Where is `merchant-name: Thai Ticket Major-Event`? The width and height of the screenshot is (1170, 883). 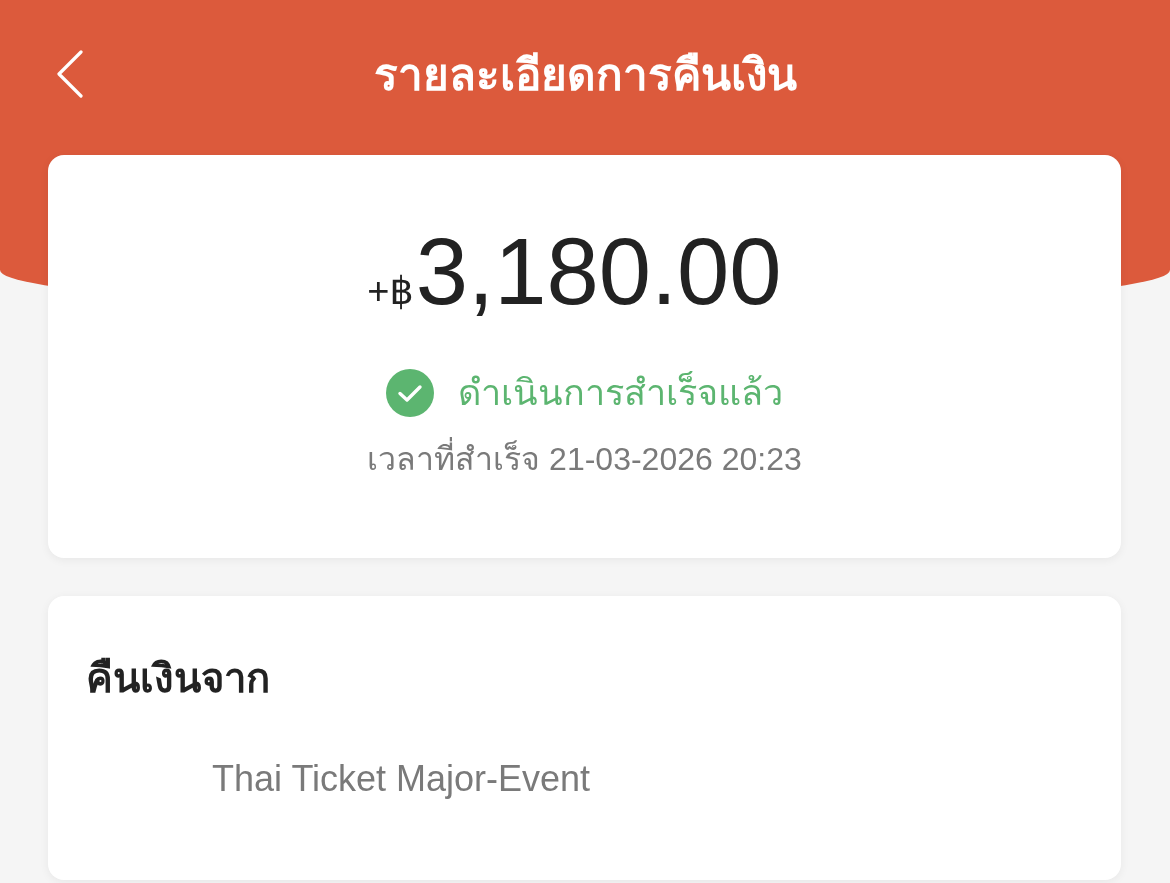 merchant-name: Thai Ticket Major-Event is located at coordinates (401, 779).